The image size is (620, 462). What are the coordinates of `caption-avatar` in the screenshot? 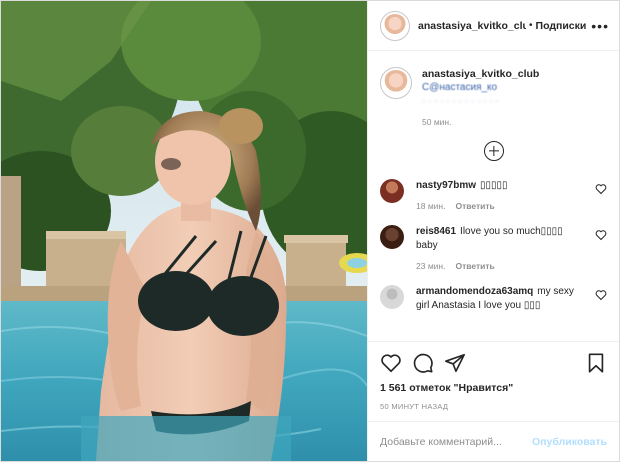 It's located at (396, 83).